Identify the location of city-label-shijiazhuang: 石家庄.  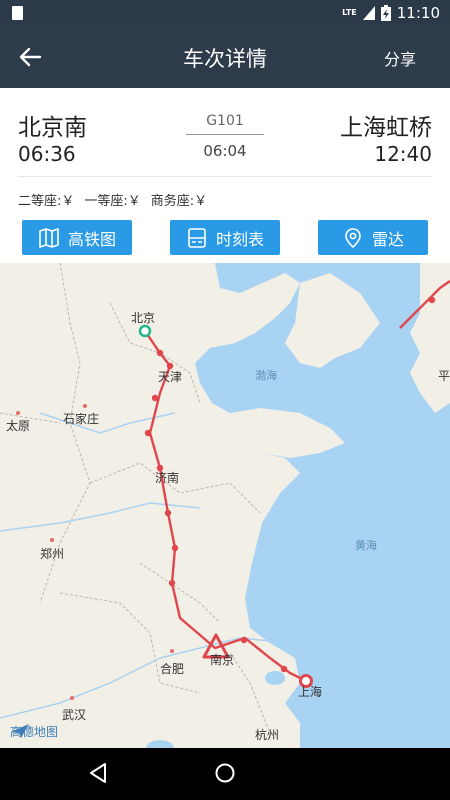
(81, 419).